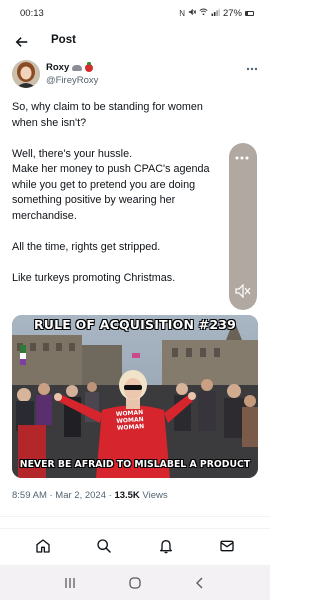 This screenshot has width=320, height=600. I want to click on tomato-emoji-icon, so click(89, 66).